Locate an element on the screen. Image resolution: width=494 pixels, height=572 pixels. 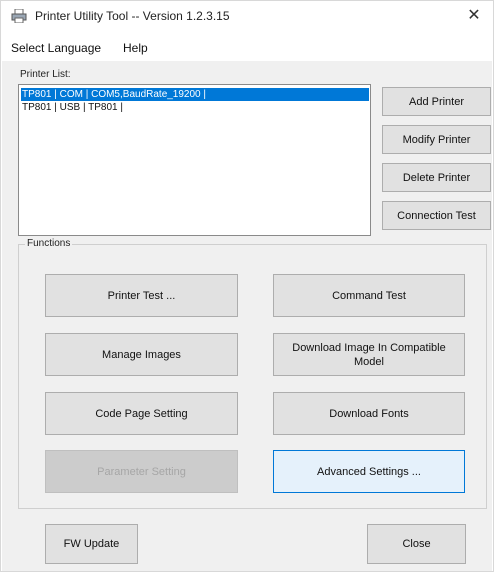
parameter-setting-button: Parameter Setting is located at coordinates (141, 471).